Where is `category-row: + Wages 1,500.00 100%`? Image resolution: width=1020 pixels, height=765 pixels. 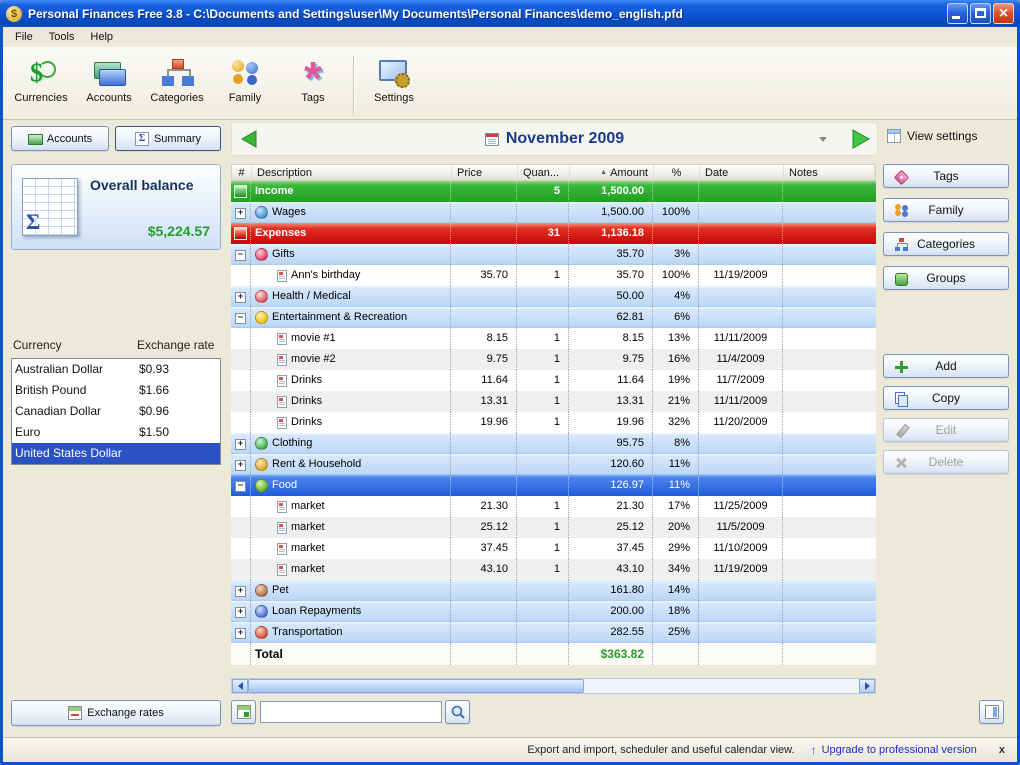
category-row: + Wages 1,500.00 100% is located at coordinates (553, 212).